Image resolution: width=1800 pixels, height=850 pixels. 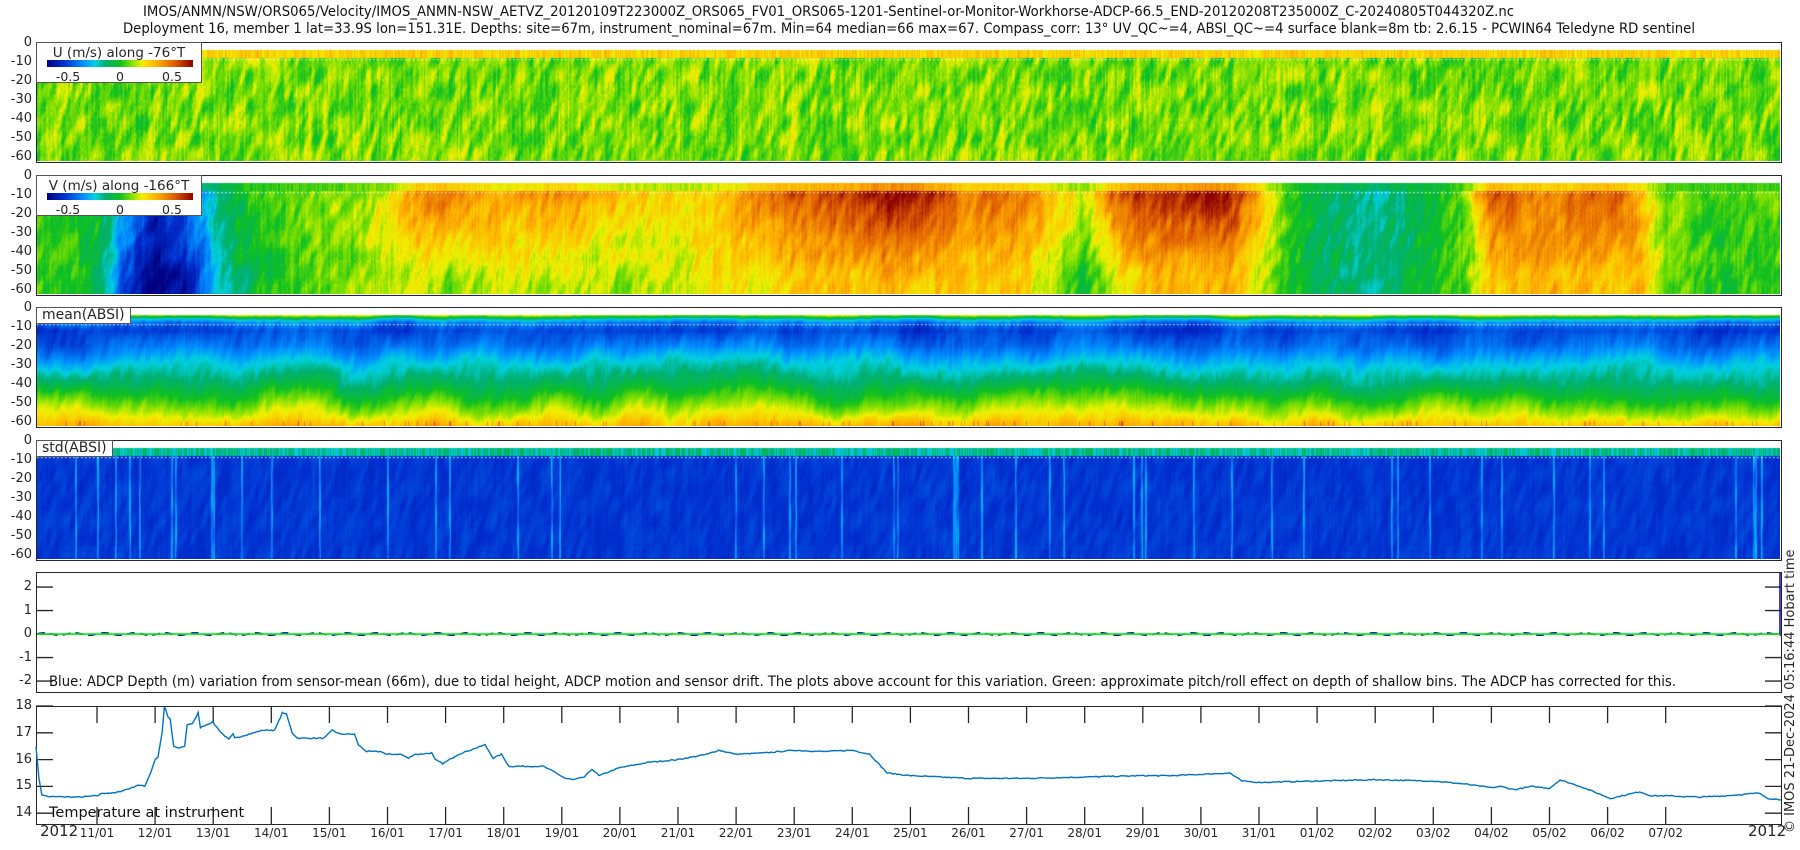 What do you see at coordinates (213, 833) in the screenshot?
I see `date-tick-label: 13/01` at bounding box center [213, 833].